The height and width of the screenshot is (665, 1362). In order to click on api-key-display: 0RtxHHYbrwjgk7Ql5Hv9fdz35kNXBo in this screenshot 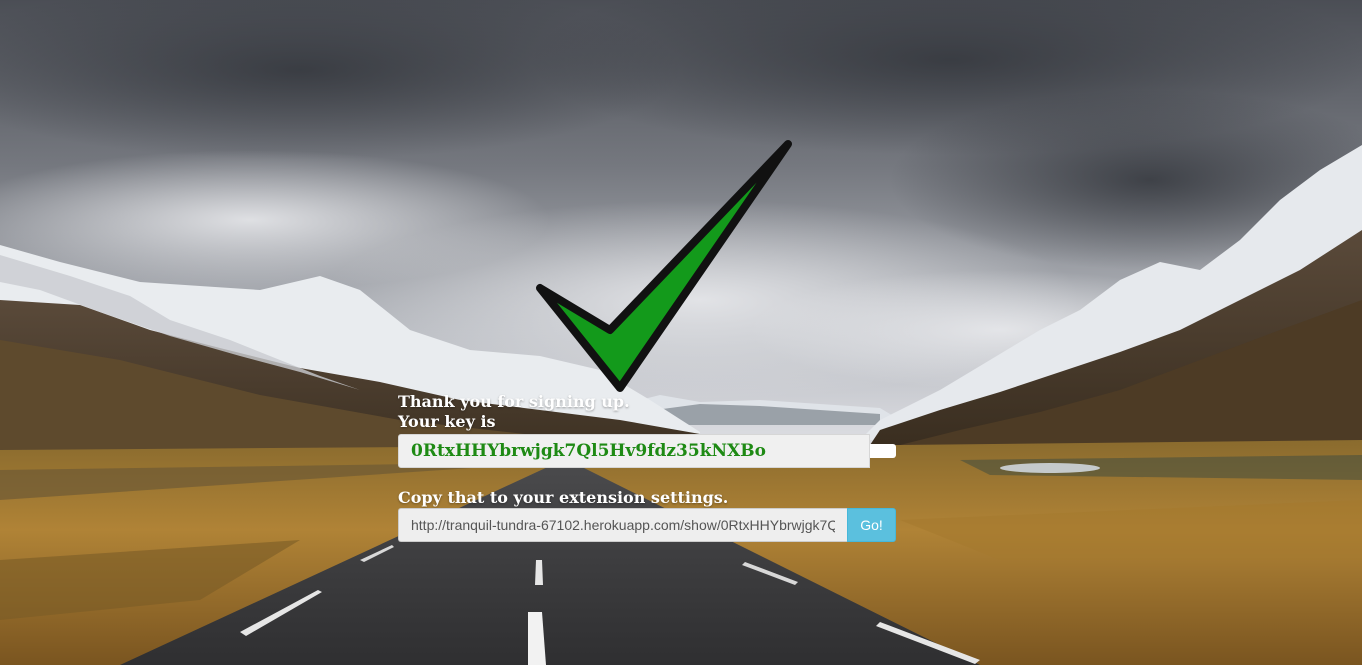, I will do `click(634, 451)`.